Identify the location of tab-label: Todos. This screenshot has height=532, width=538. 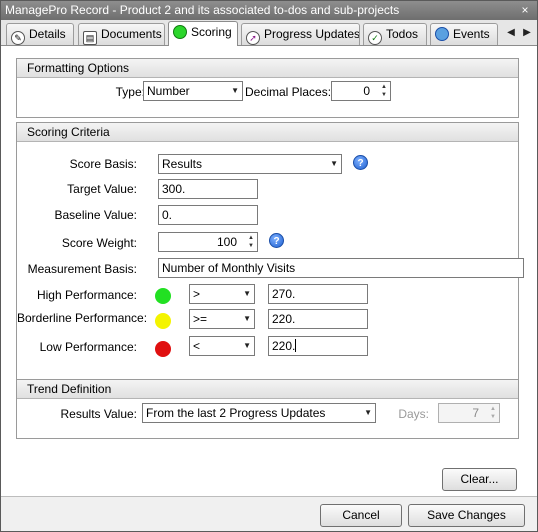
(402, 34).